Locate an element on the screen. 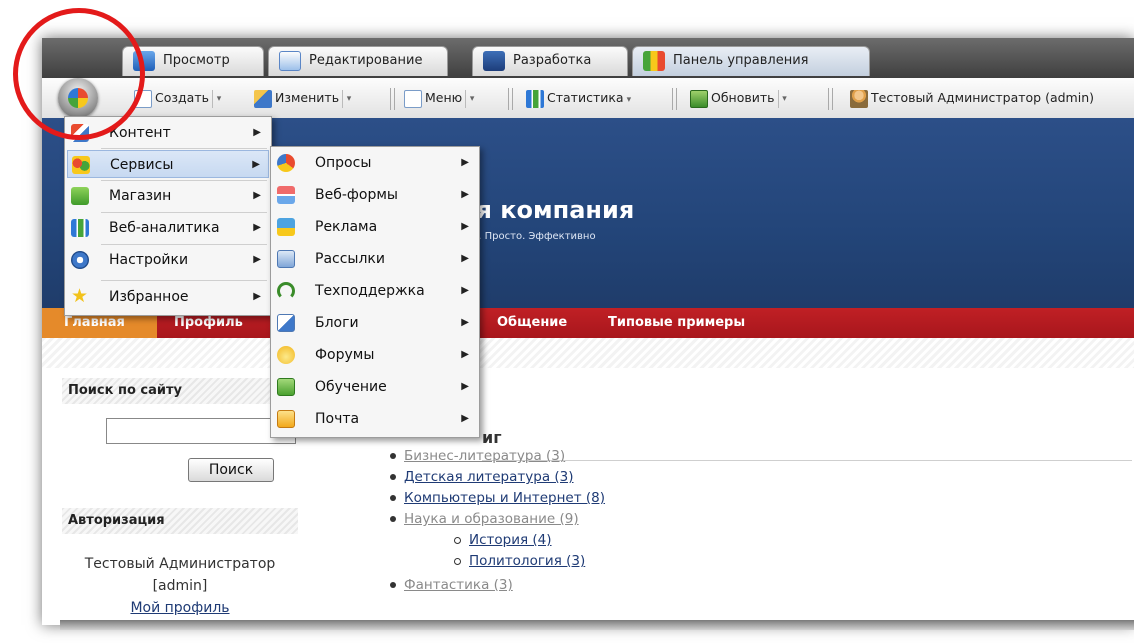  submenu-item-ads: Реклама ▶ is located at coordinates (375, 227).